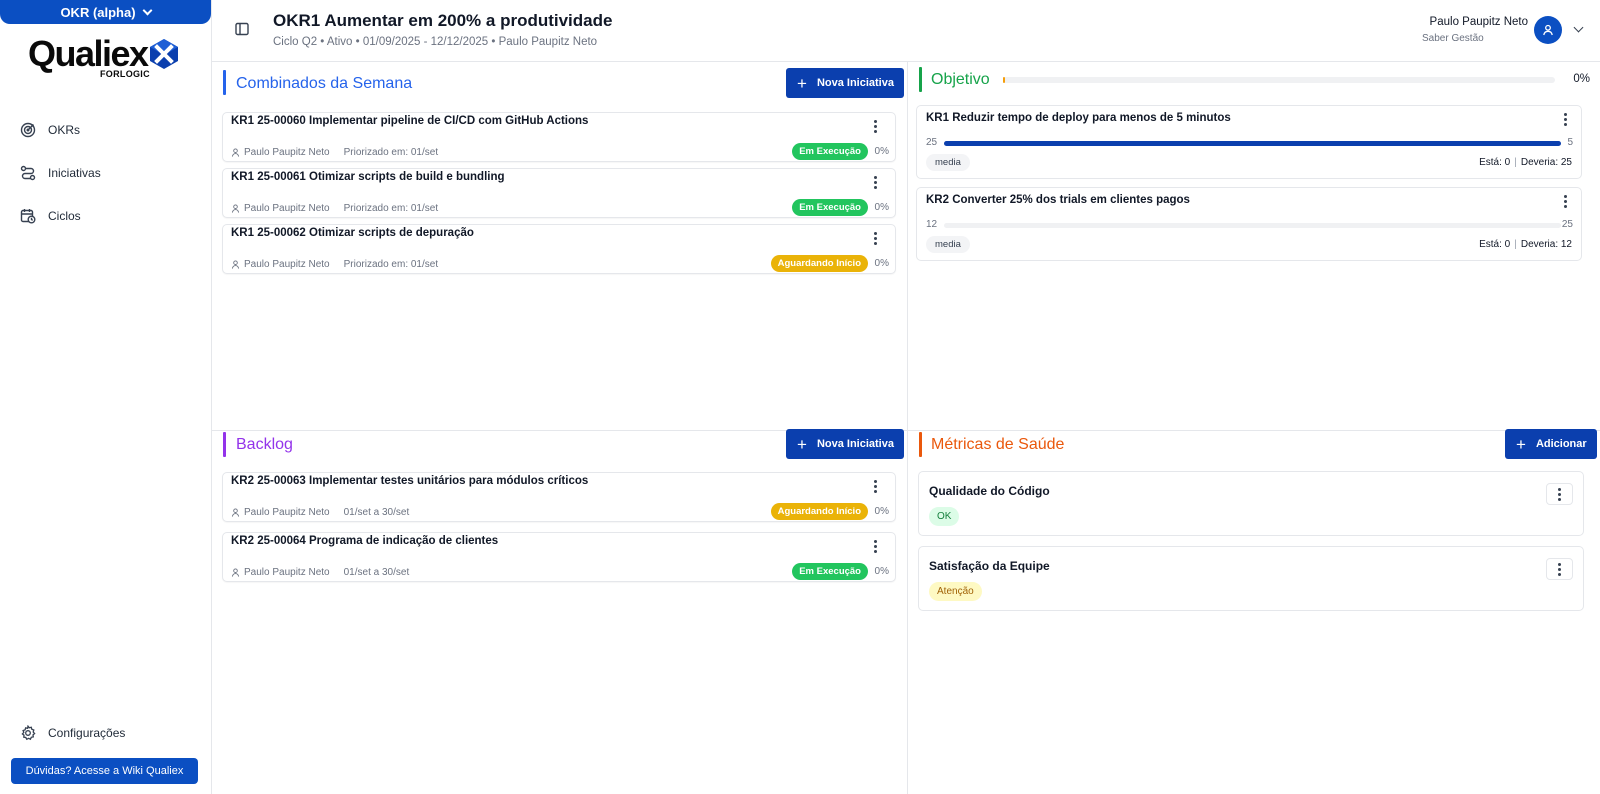 Image resolution: width=1600 pixels, height=794 pixels. Describe the element at coordinates (87, 733) in the screenshot. I see `nav-item-label: Configurações` at that location.